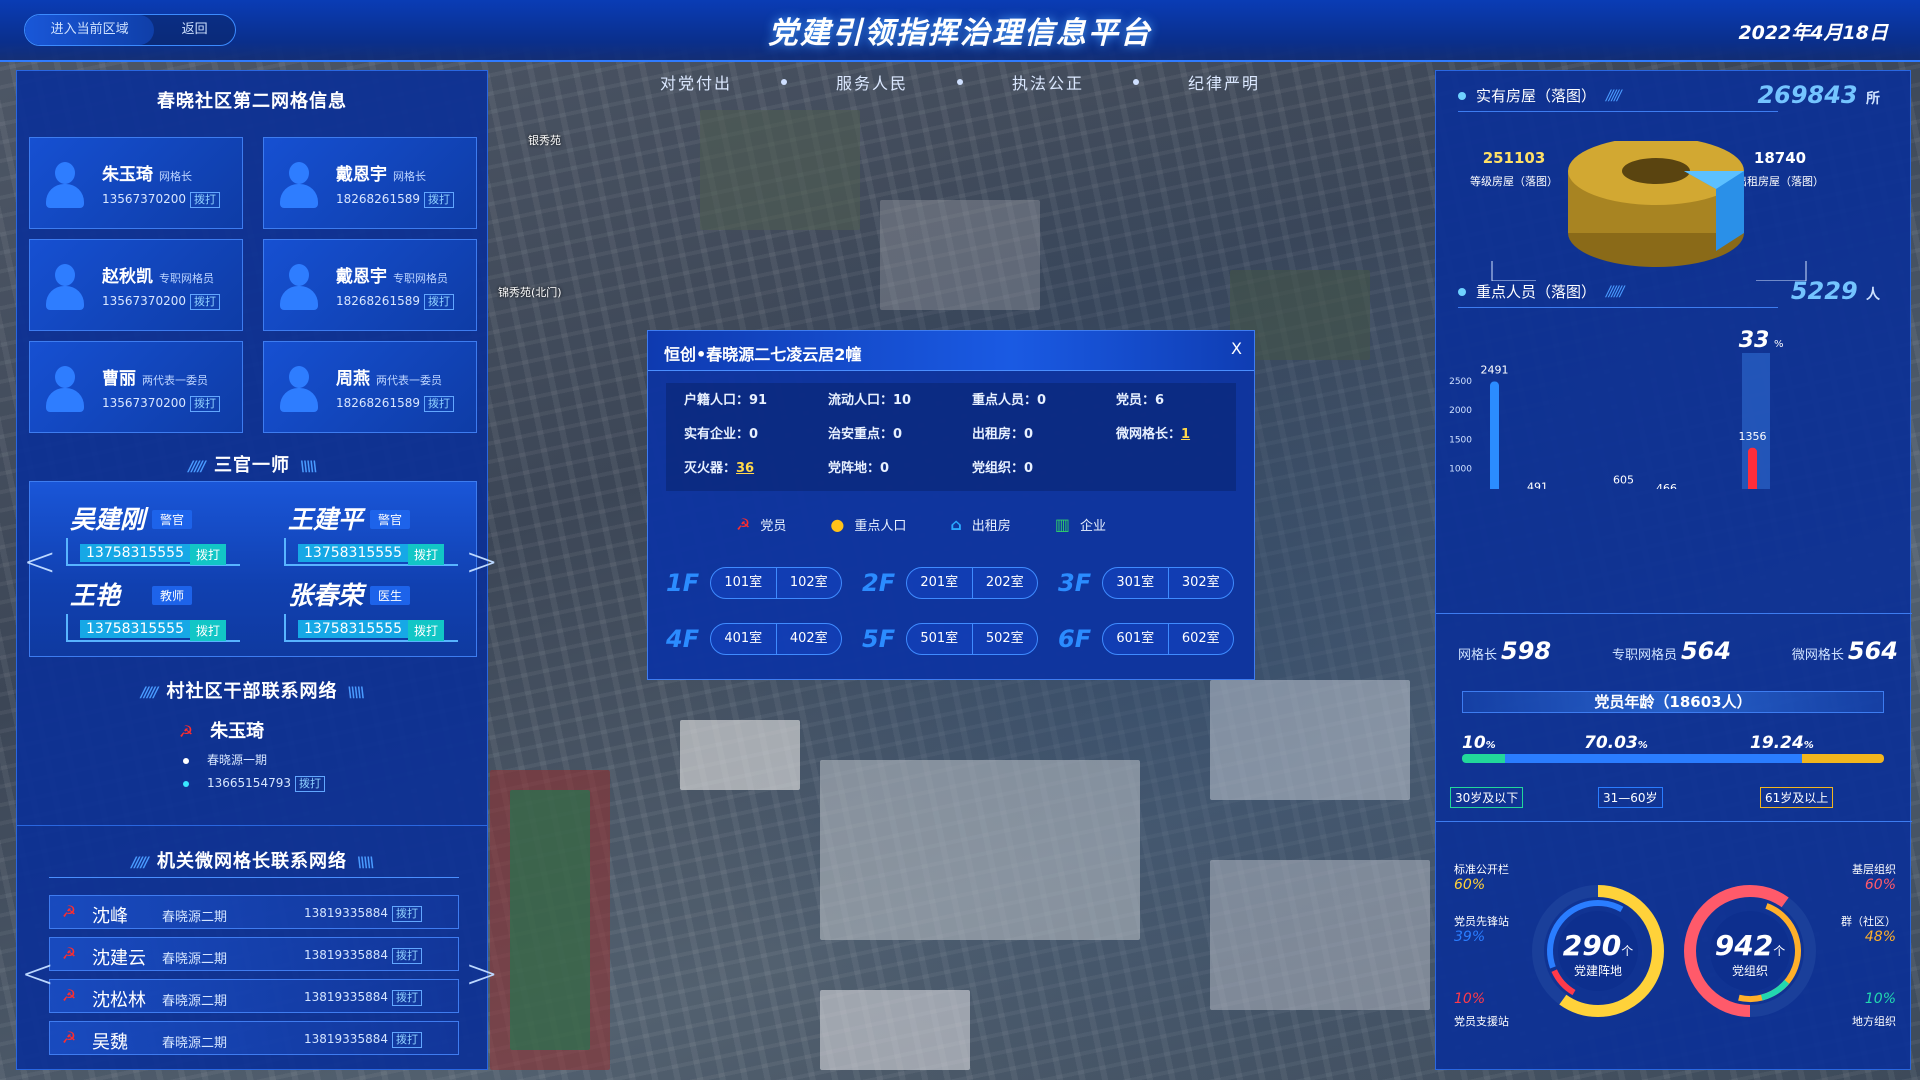 The image size is (1920, 1080). Describe the element at coordinates (1236, 348) in the screenshot. I see `close-button: X` at that location.